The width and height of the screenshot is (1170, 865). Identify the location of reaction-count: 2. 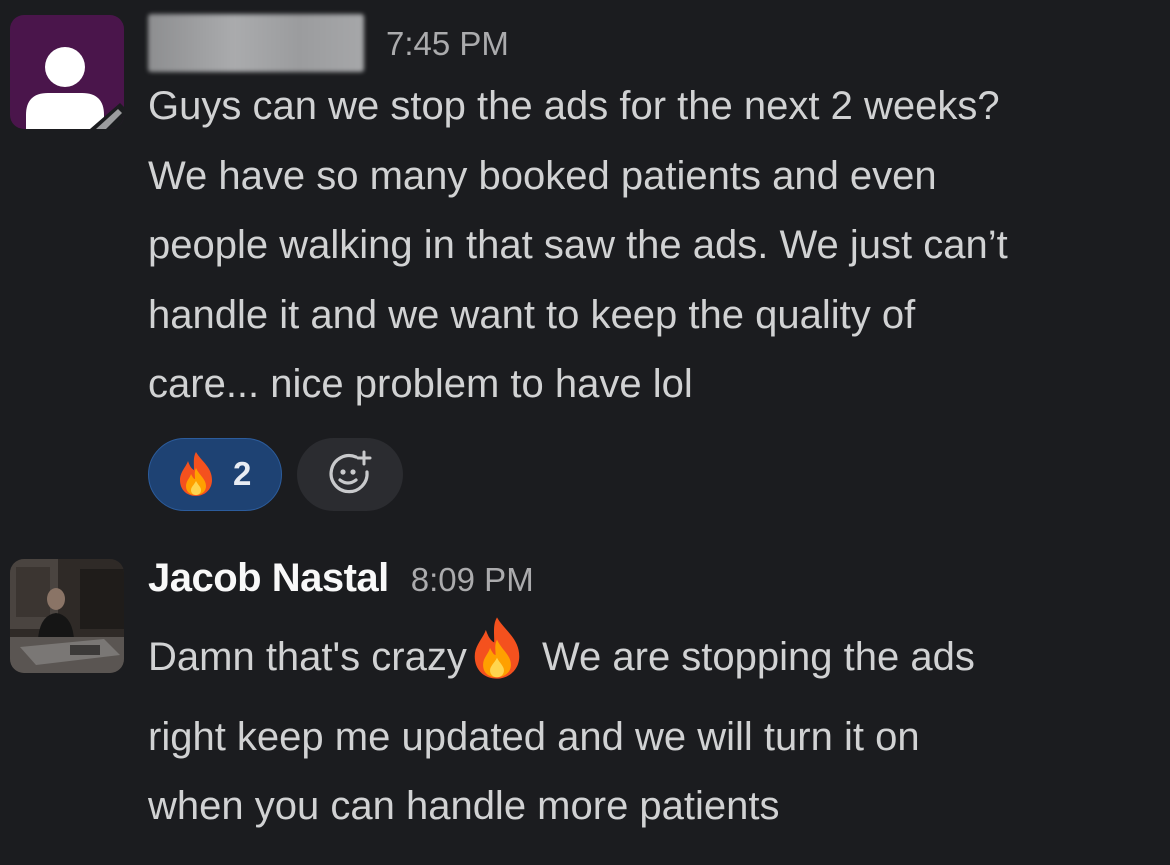
(242, 473).